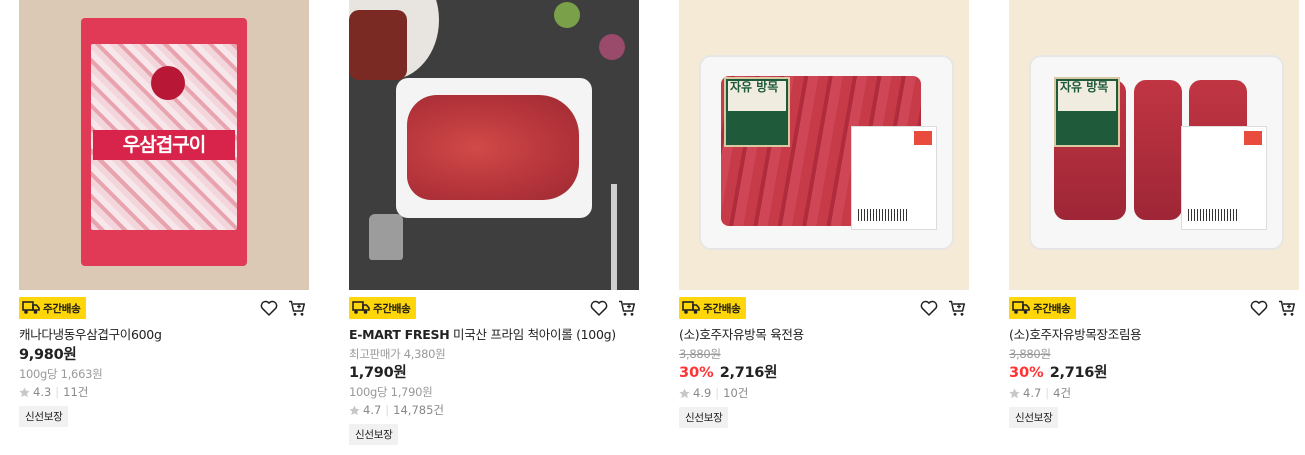 This screenshot has width=1305, height=455. I want to click on product-title: (소)호주자유방목 육전용, so click(824, 335).